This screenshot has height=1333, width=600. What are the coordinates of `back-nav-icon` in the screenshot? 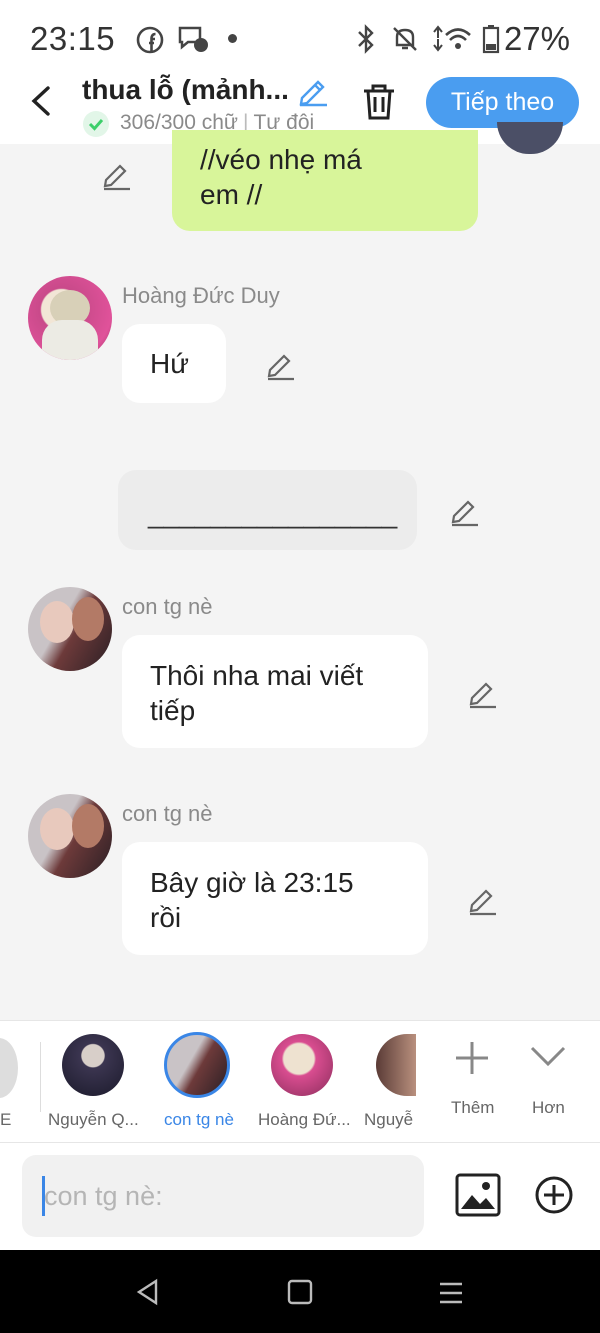 It's located at (148, 1292).